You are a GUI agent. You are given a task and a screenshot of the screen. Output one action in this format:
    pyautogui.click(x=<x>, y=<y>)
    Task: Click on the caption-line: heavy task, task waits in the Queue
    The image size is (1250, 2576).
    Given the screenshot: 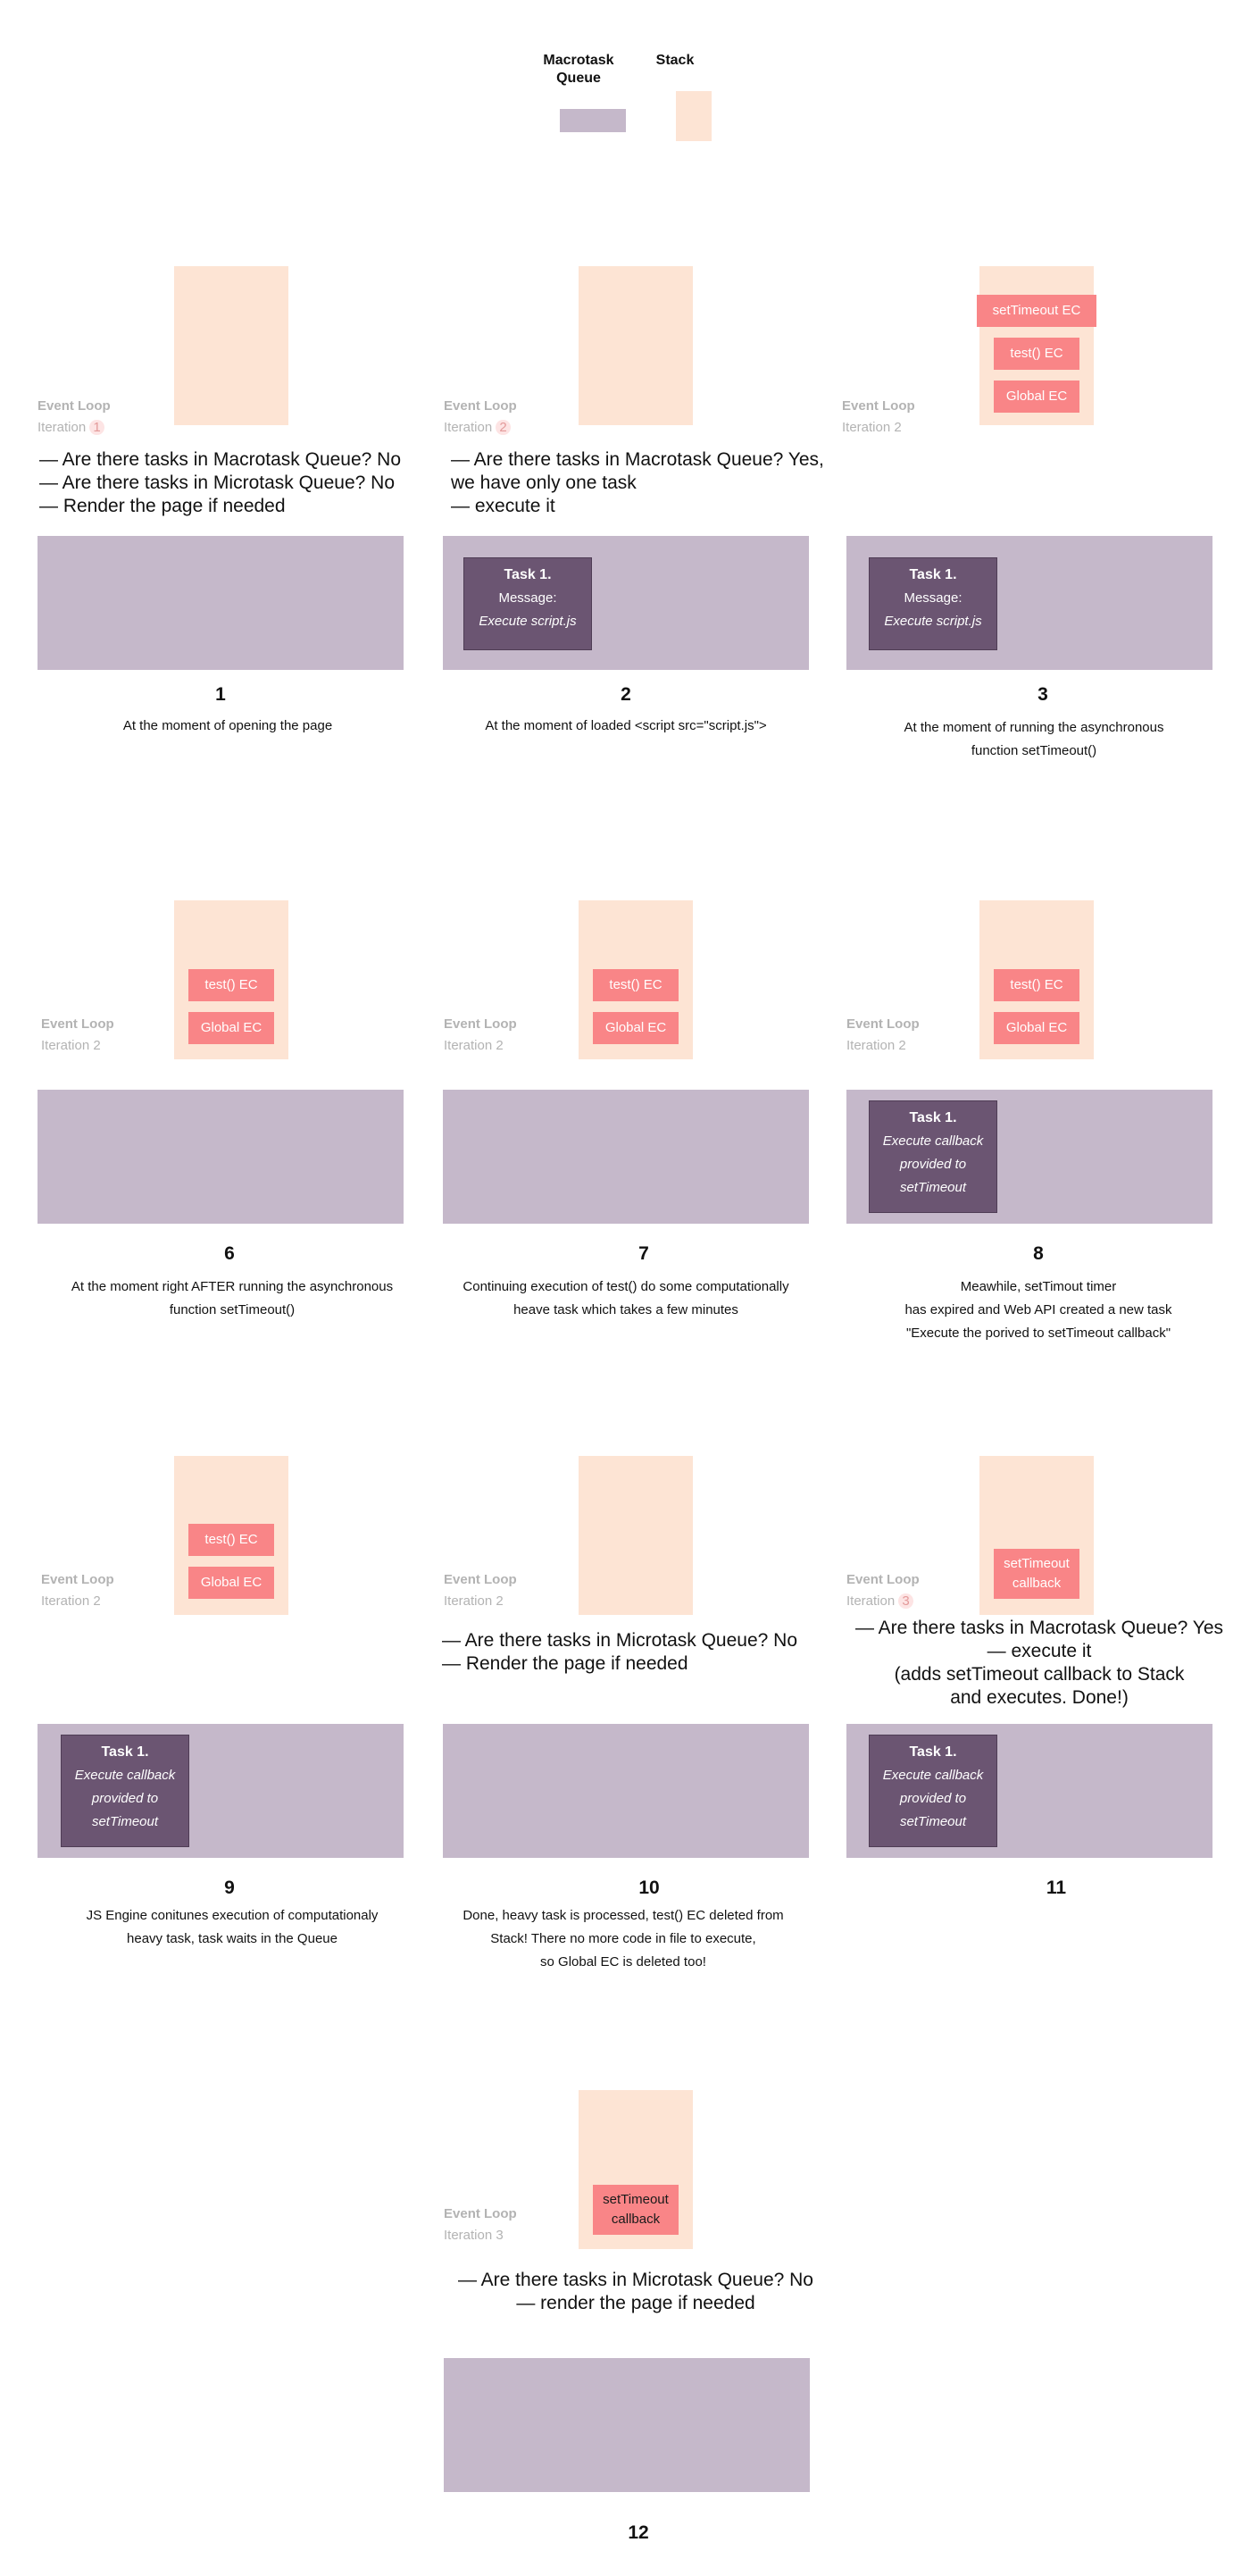 What is the action you would take?
    pyautogui.click(x=233, y=1939)
    